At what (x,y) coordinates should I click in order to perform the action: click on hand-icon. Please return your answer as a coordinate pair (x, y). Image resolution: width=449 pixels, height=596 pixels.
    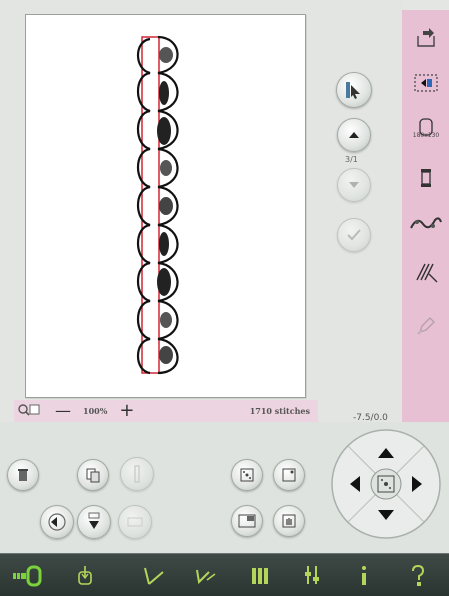
    Looking at the image, I should click on (289, 521).